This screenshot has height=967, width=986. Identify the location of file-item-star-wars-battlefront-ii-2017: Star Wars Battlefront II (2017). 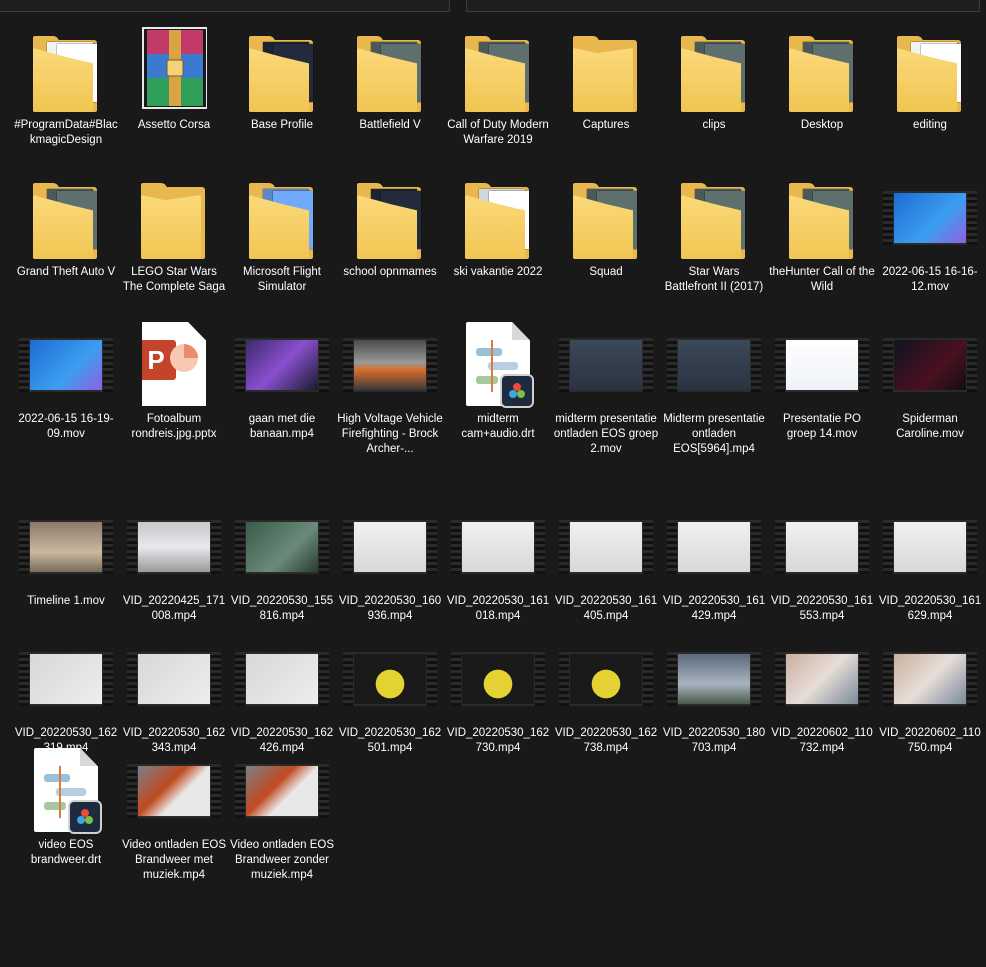
(714, 231).